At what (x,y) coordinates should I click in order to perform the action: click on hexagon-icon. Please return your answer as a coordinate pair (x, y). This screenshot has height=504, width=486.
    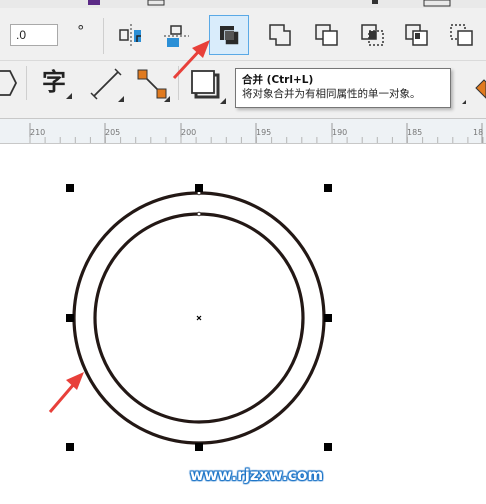
    Looking at the image, I should click on (9, 83).